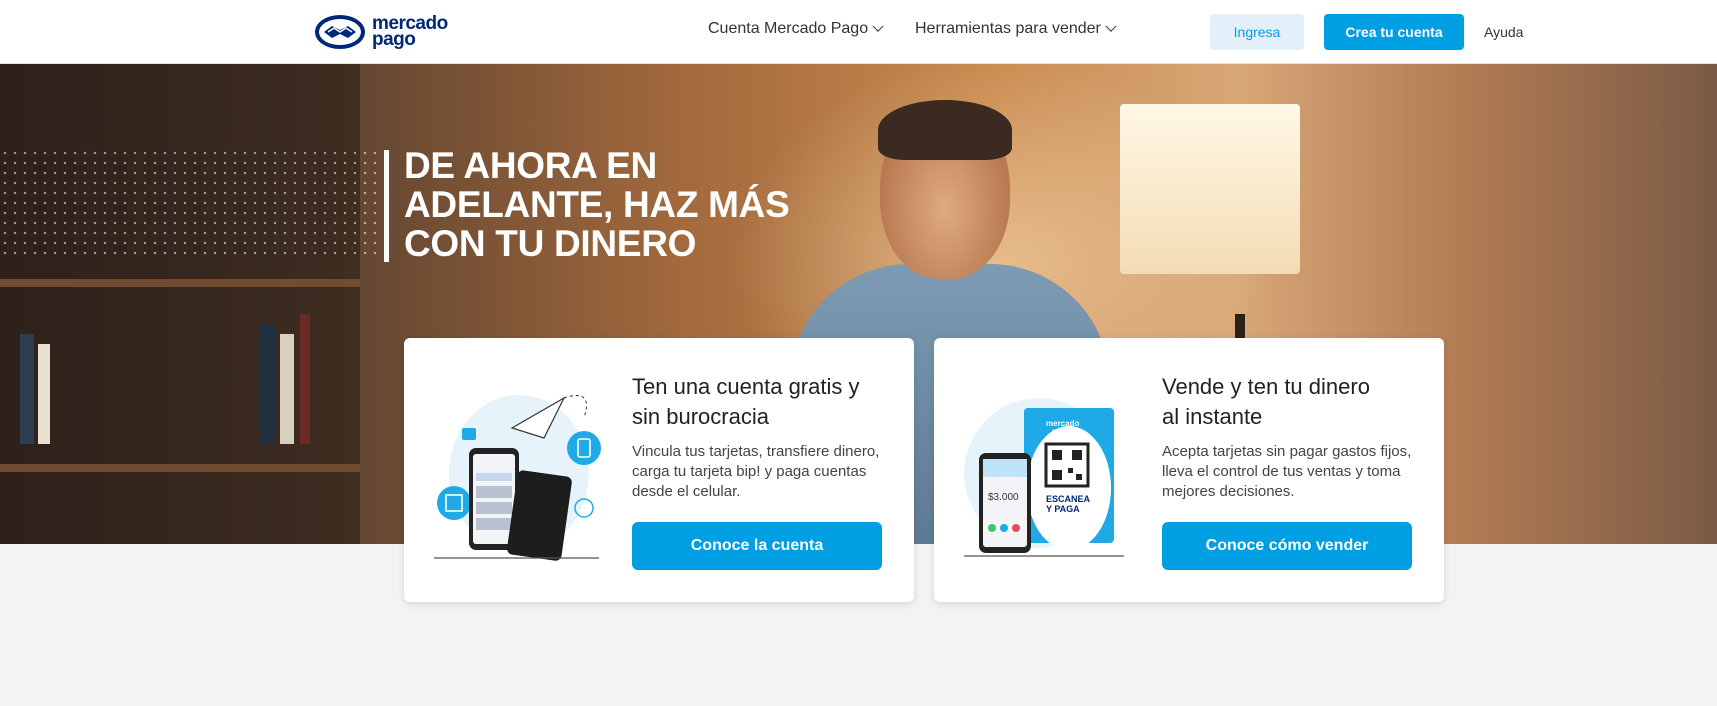 This screenshot has width=1717, height=706. Describe the element at coordinates (1257, 32) in the screenshot. I see `login-button: Ingresa` at that location.